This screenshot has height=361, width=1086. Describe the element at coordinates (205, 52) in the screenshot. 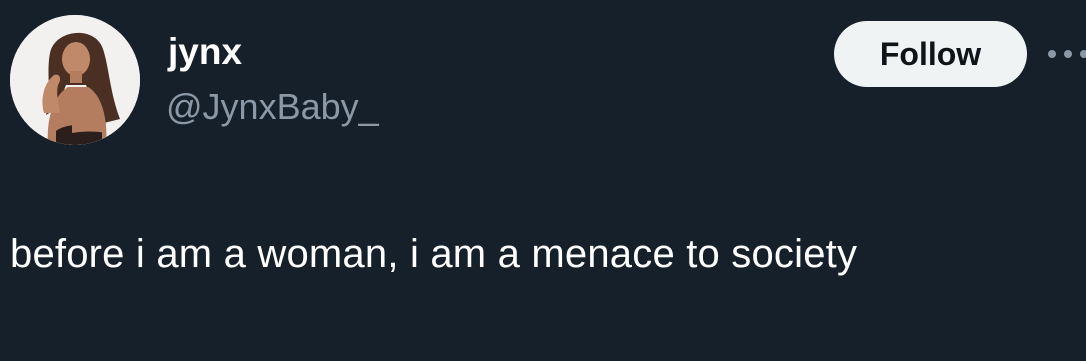

I see `display-name: jynx` at that location.